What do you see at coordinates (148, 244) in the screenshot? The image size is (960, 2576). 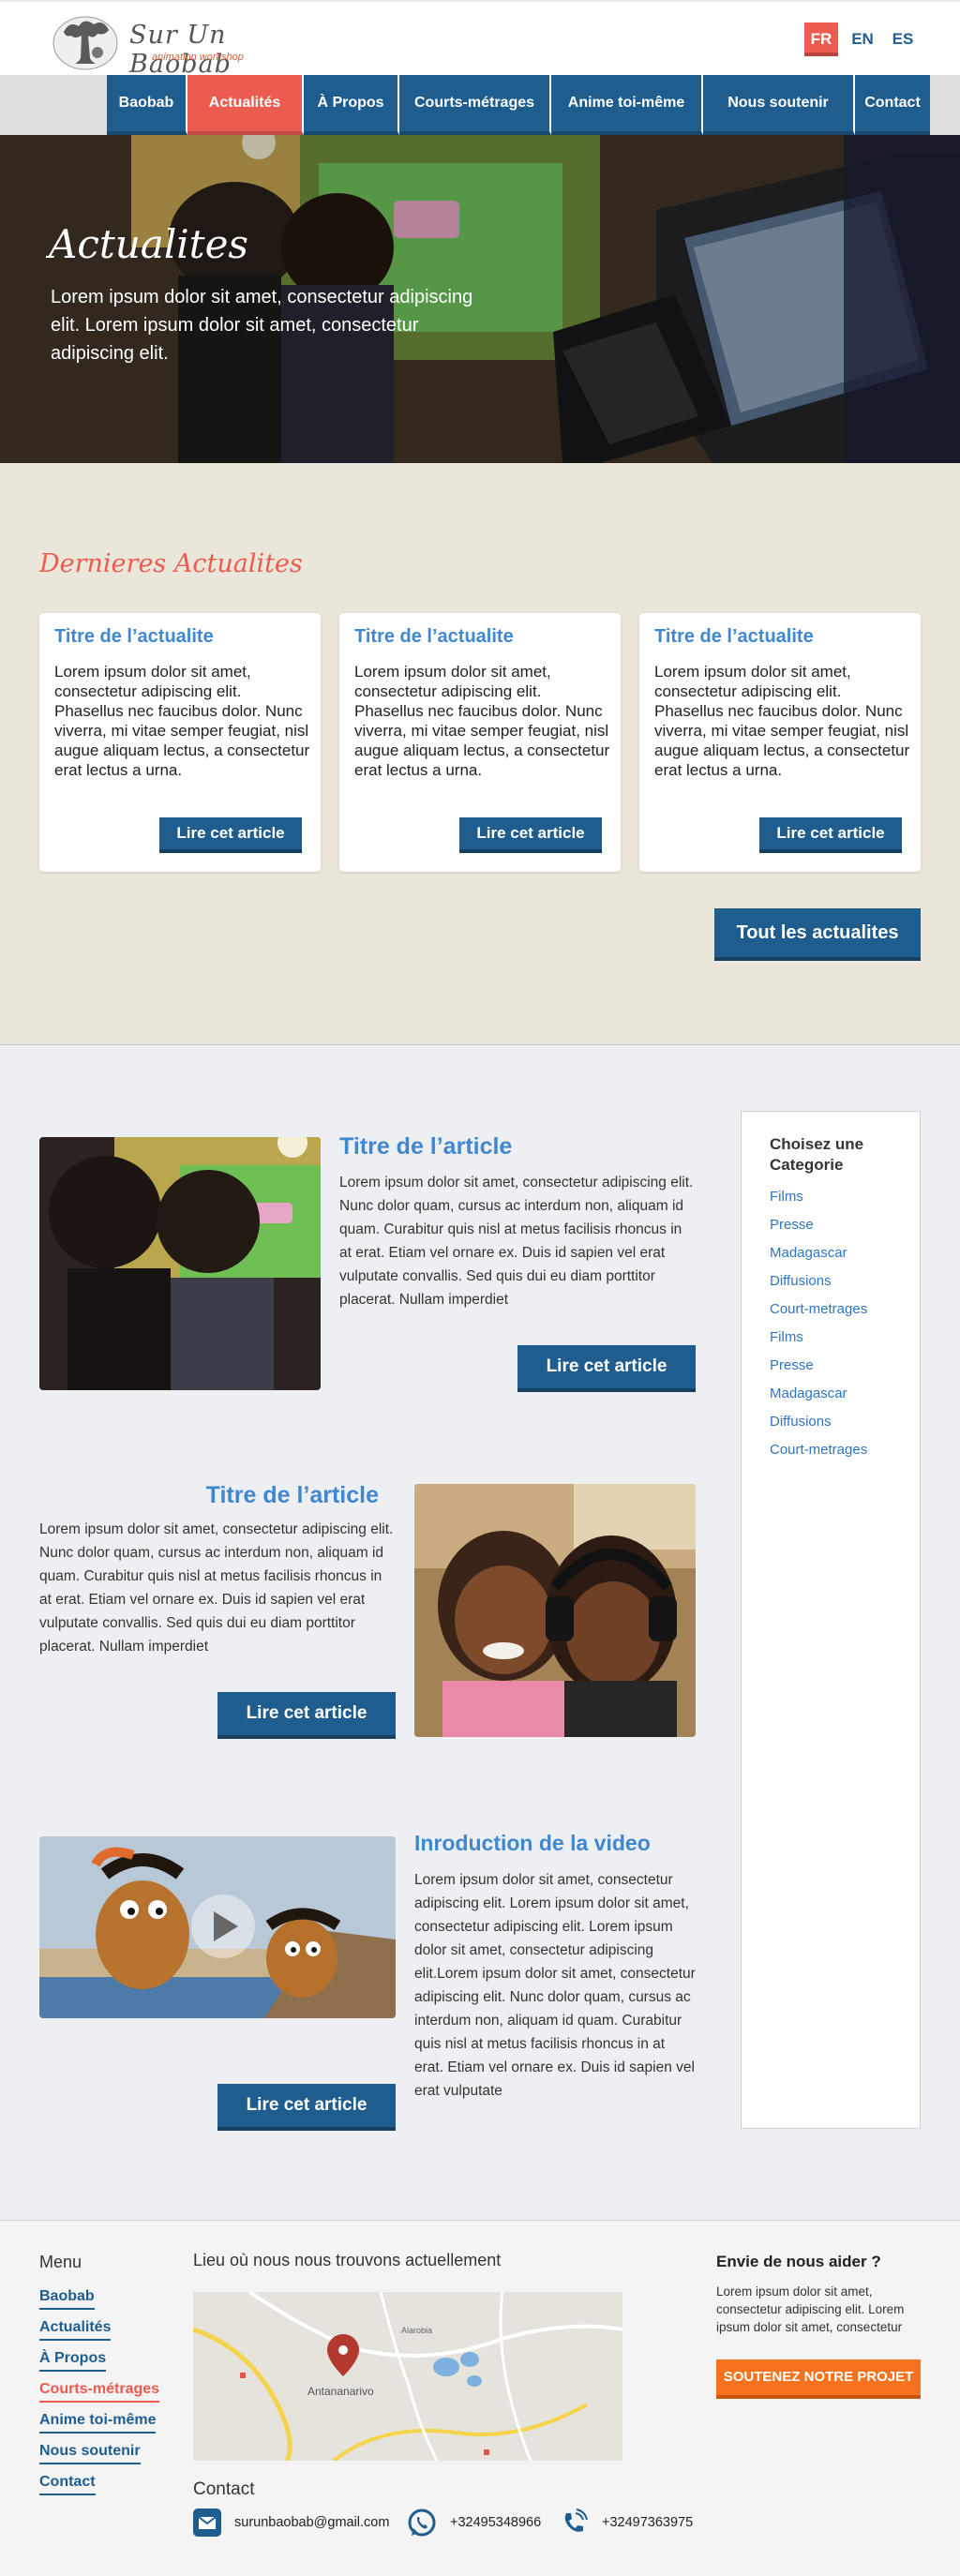 I see `hero-title: Actualites` at bounding box center [148, 244].